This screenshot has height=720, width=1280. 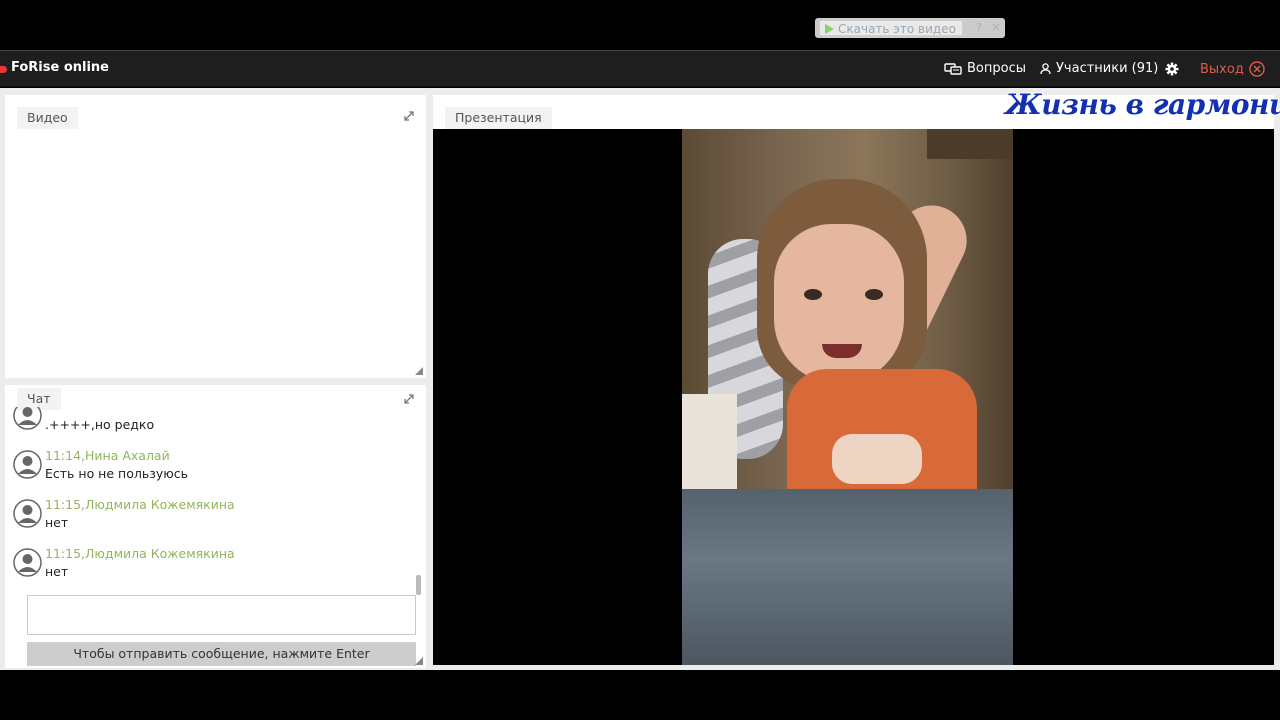 I want to click on video-panel: Видео, so click(x=215, y=236).